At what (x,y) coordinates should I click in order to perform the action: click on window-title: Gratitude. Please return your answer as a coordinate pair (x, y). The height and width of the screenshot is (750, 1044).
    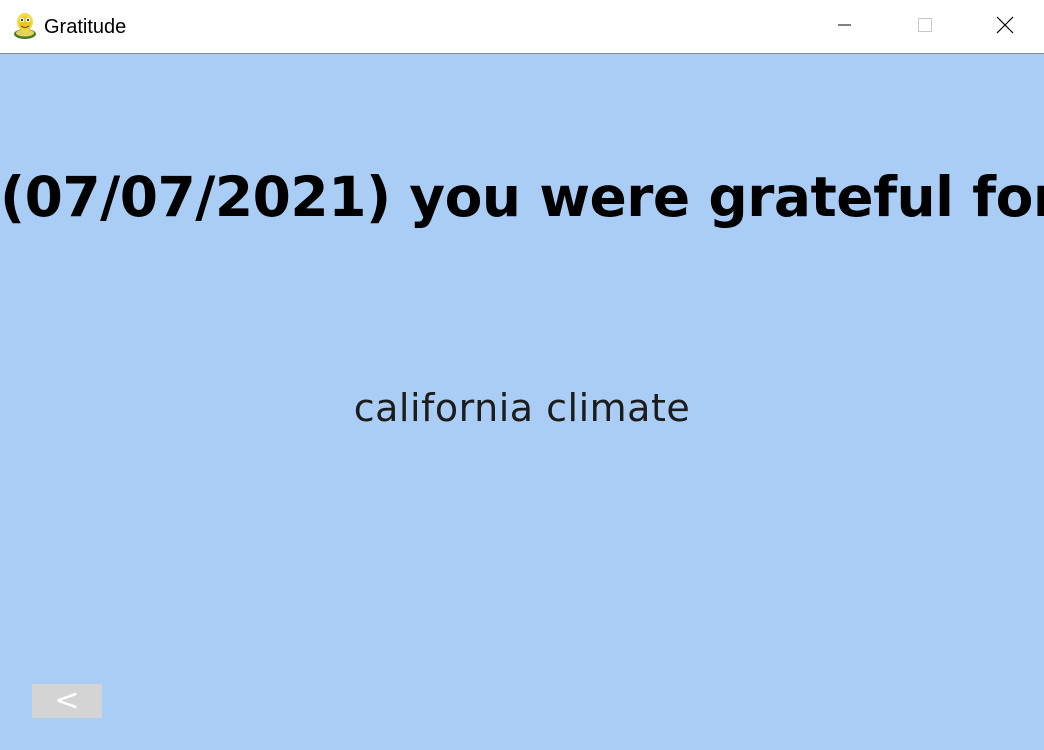
    Looking at the image, I should click on (85, 27).